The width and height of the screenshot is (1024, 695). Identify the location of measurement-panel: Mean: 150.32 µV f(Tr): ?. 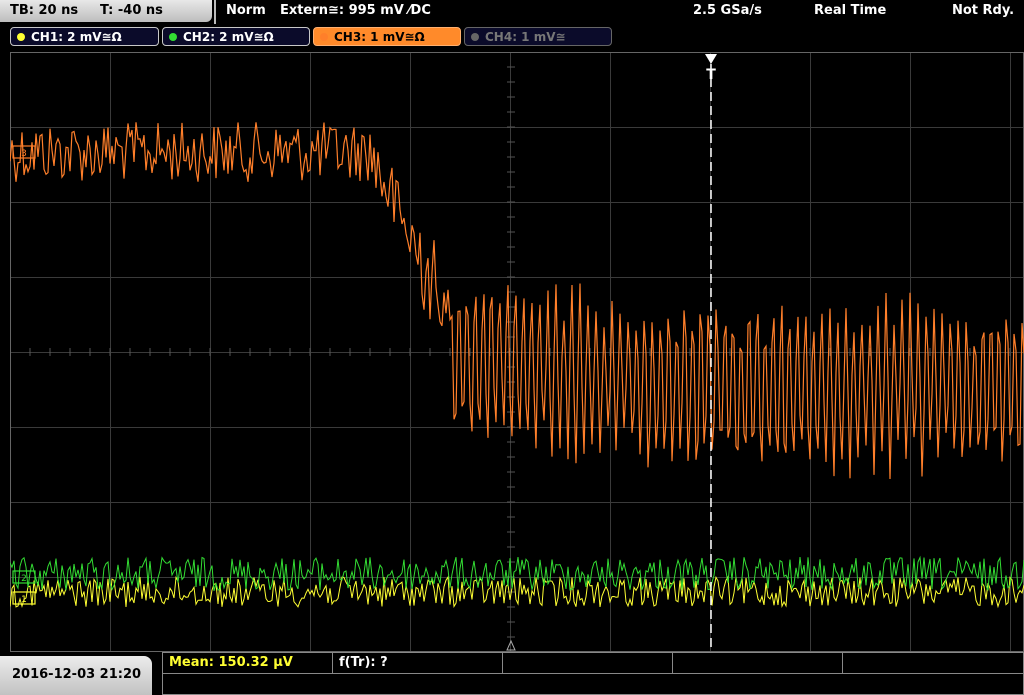
(593, 673).